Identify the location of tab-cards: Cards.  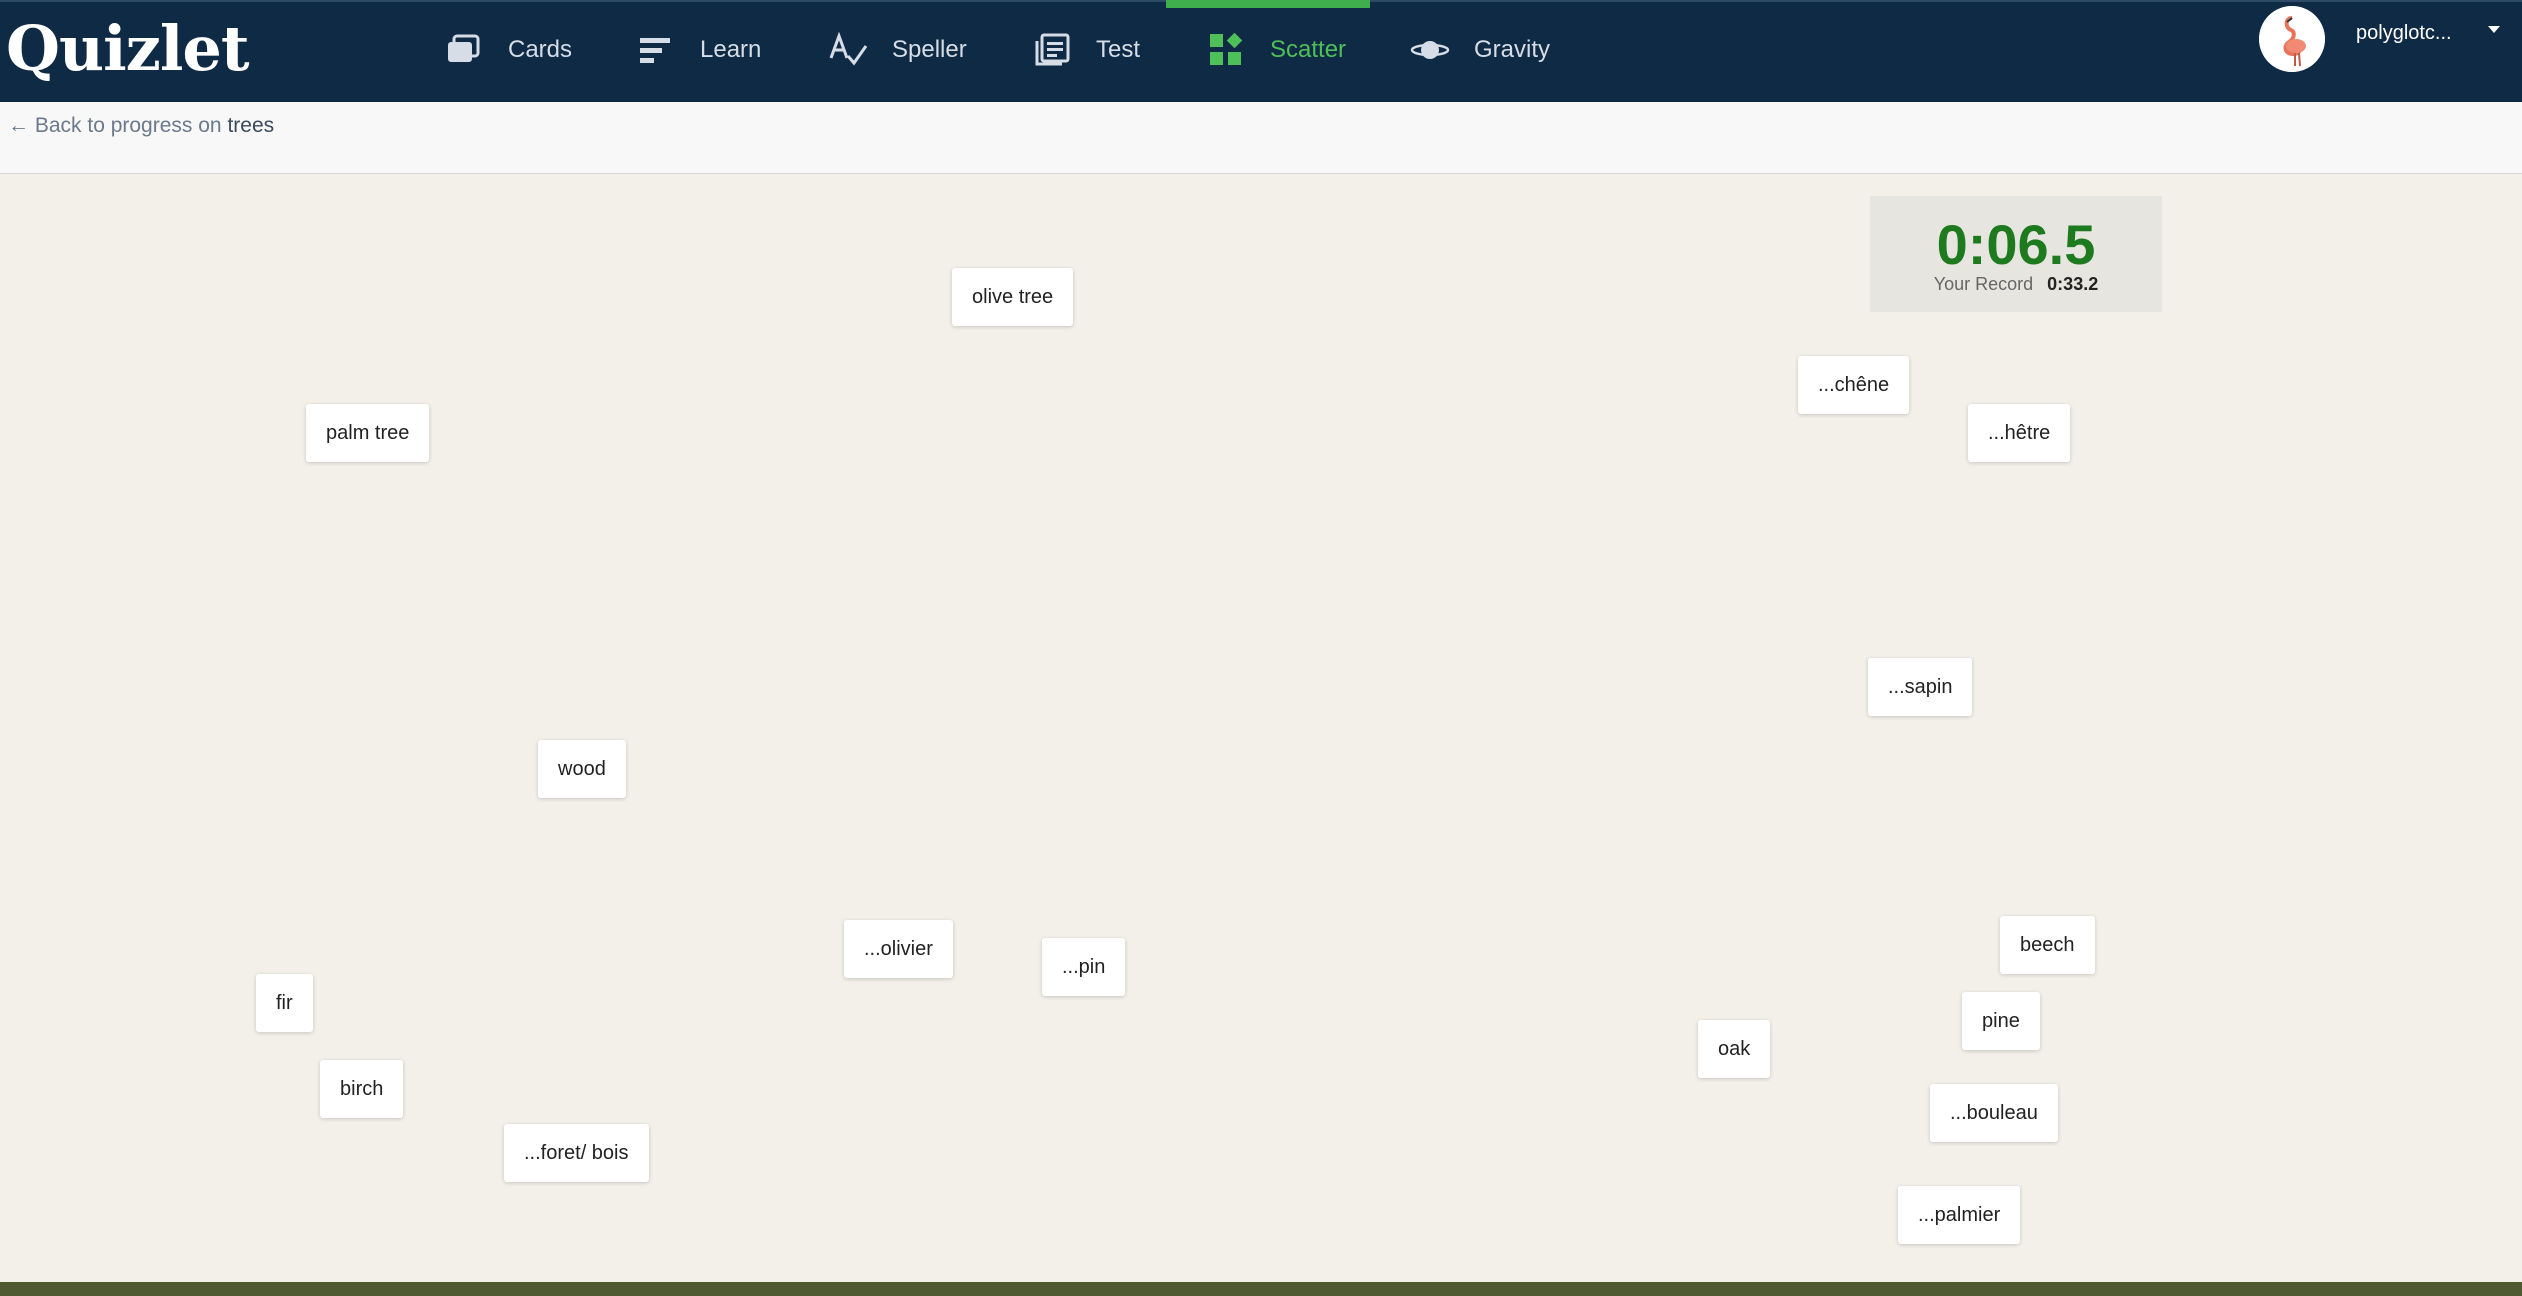
(508, 50).